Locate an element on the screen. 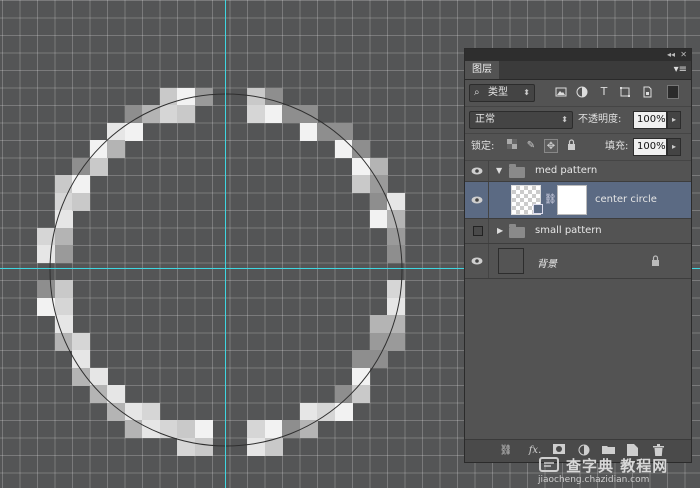 The width and height of the screenshot is (700, 488). lock-label: 锁定: is located at coordinates (483, 146).